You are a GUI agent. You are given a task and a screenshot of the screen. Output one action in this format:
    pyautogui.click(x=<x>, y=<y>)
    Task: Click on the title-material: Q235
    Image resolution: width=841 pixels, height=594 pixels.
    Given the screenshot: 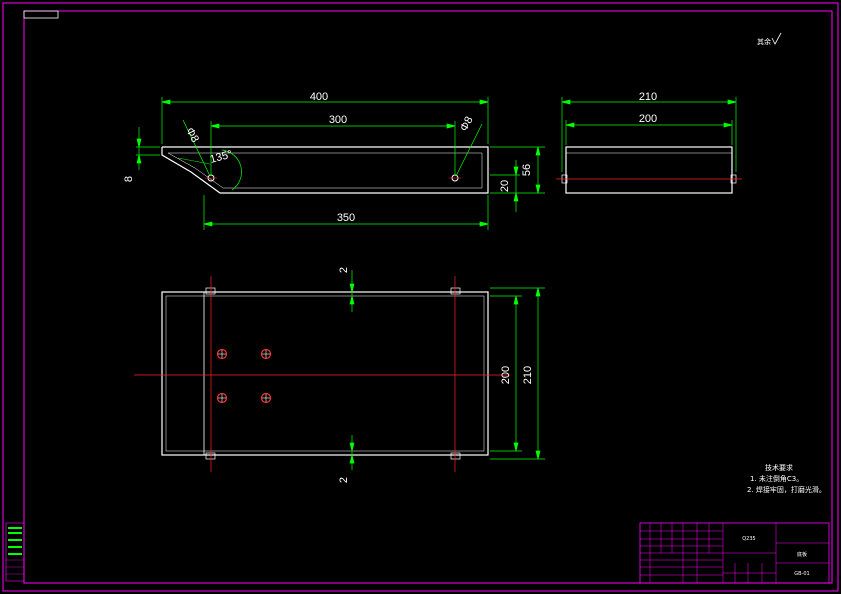 What is the action you would take?
    pyautogui.click(x=748, y=539)
    